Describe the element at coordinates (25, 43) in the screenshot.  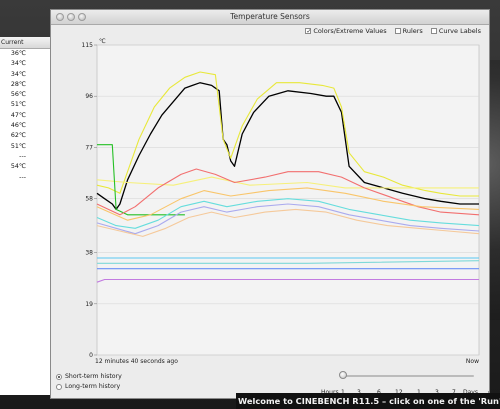
I see `current-column-header: Current` at that location.